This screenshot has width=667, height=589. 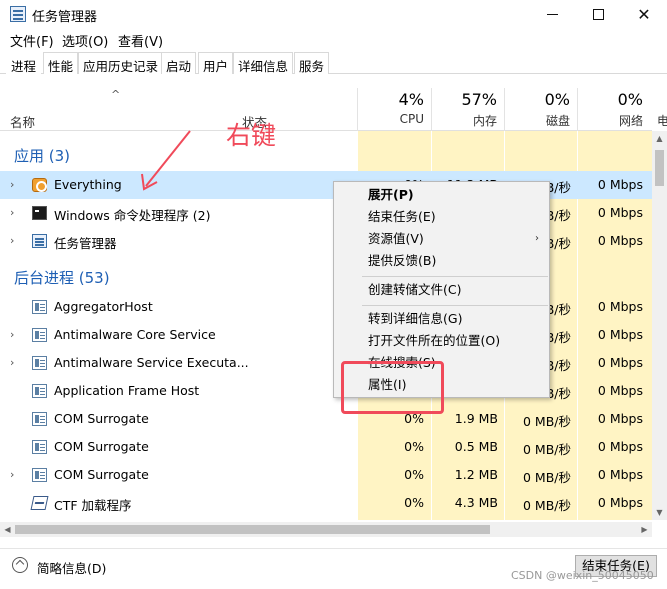 I want to click on table-row: › Windows 命令处理程序 (2) 0% 0 MB/秒 0 Mbps, so click(x=326, y=213).